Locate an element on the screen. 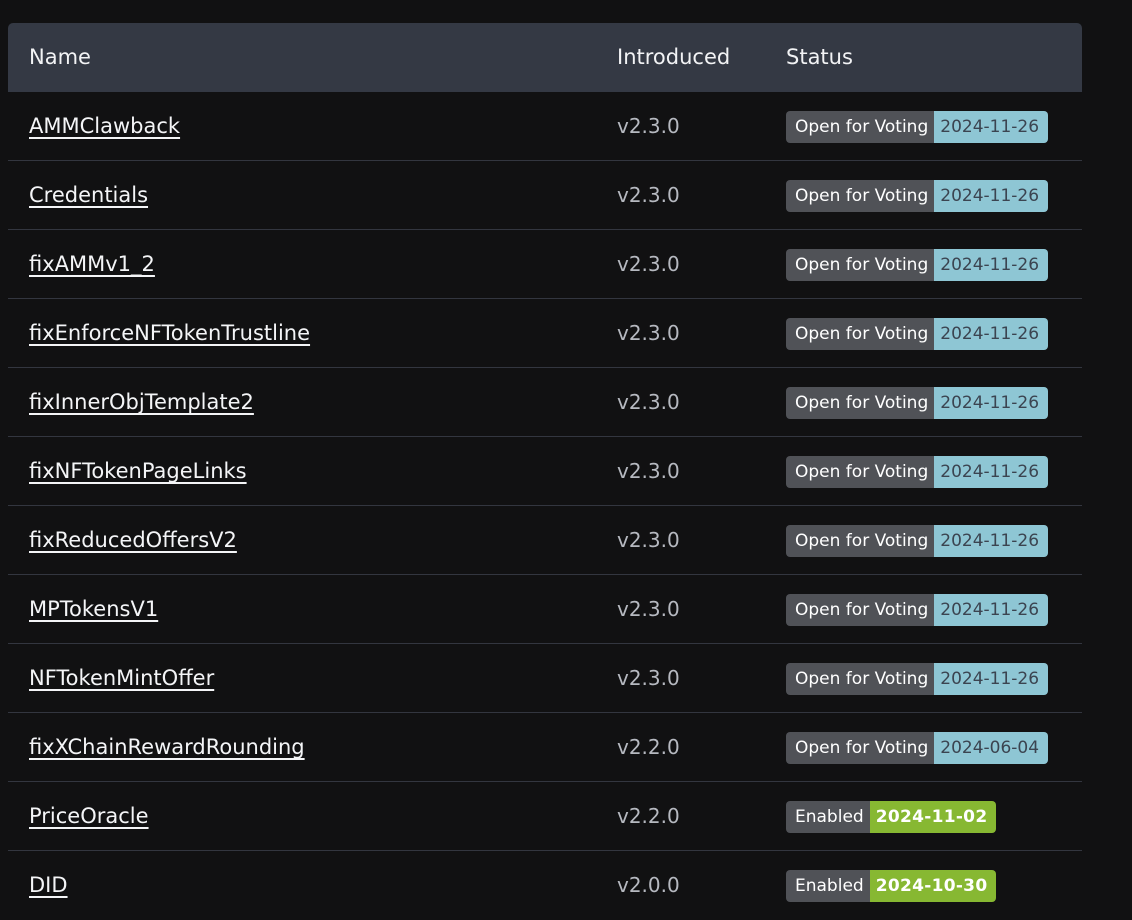 The width and height of the screenshot is (1132, 920). amendment-name-link: DID is located at coordinates (48, 885).